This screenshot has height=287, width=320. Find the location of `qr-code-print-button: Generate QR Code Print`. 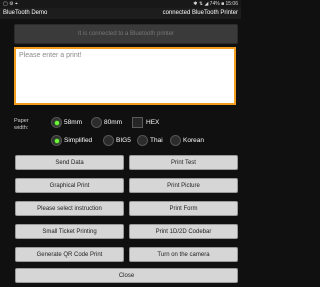

qr-code-print-button: Generate QR Code Print is located at coordinates (69, 254).